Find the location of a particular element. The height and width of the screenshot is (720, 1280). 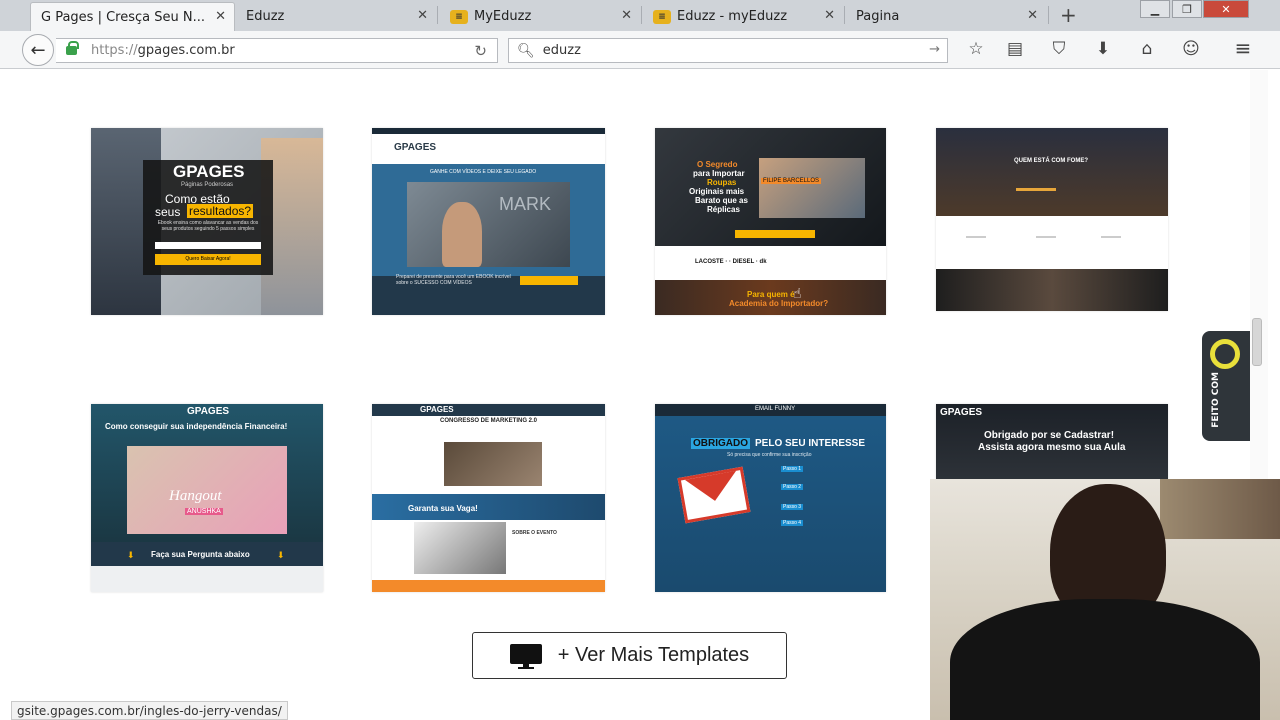

shelf is located at coordinates (1220, 509).